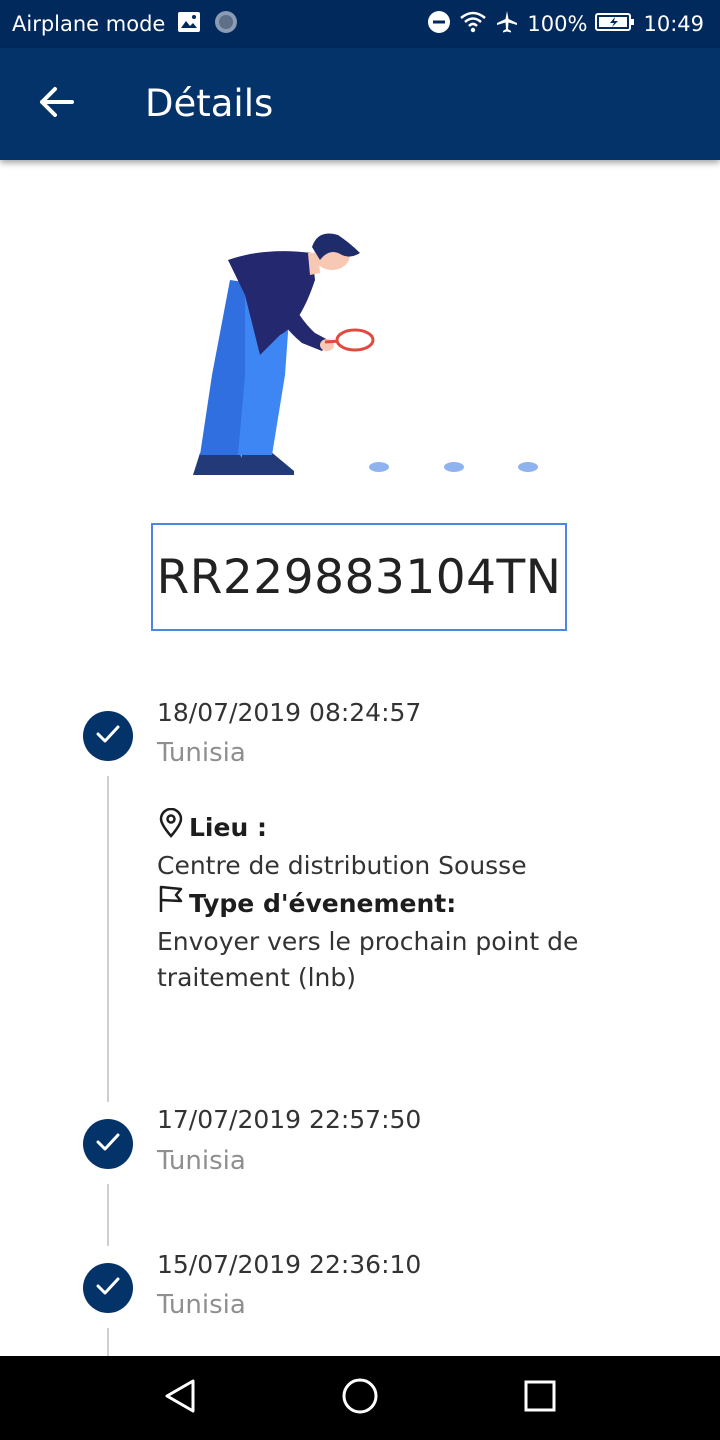 Image resolution: width=720 pixels, height=1440 pixels. What do you see at coordinates (228, 827) in the screenshot?
I see `location-label: Lieu :` at bounding box center [228, 827].